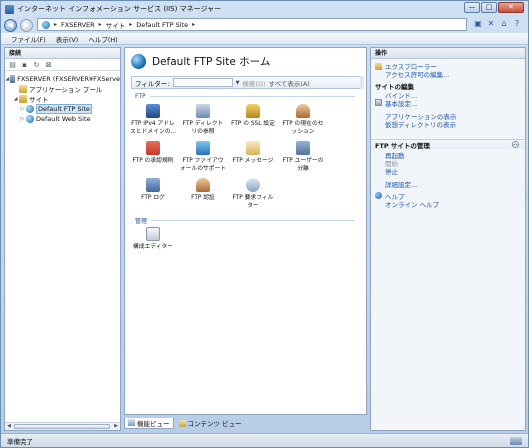  I want to click on connect-icon: ▤, so click(12, 64).